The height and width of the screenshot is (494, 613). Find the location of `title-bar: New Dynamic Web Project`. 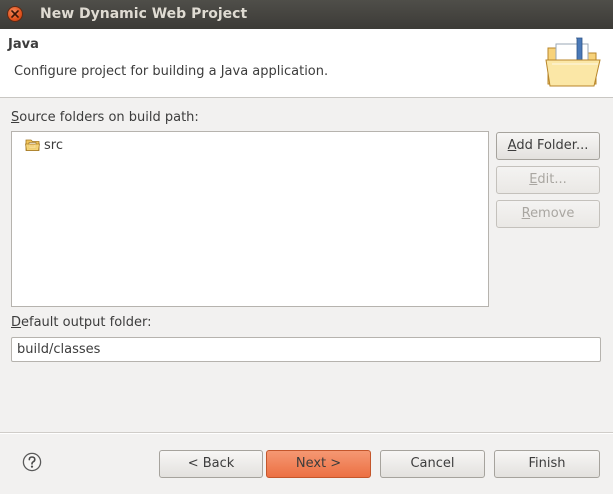

title-bar: New Dynamic Web Project is located at coordinates (306, 14).